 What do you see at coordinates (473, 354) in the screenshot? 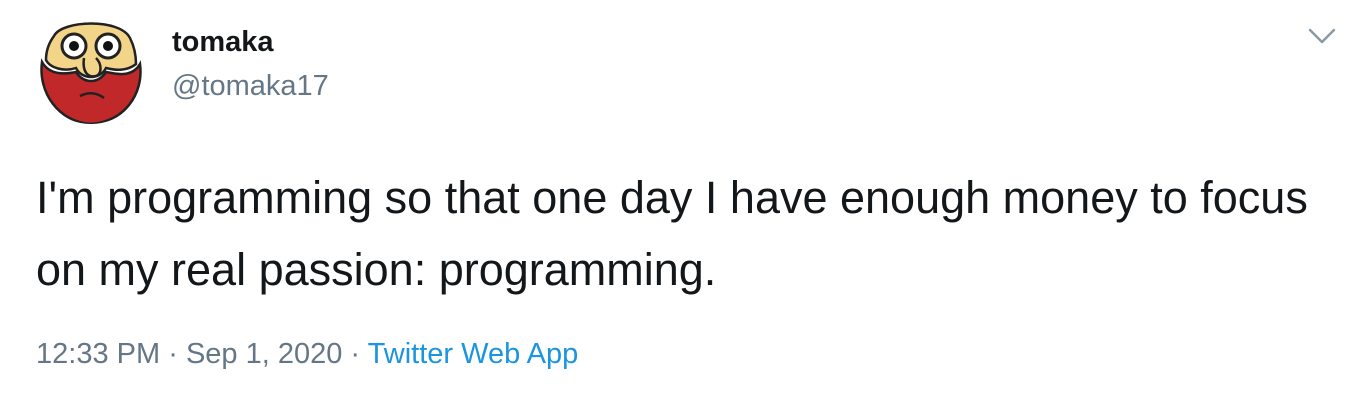
I see `tweet-source-link: Twitter Web App` at bounding box center [473, 354].